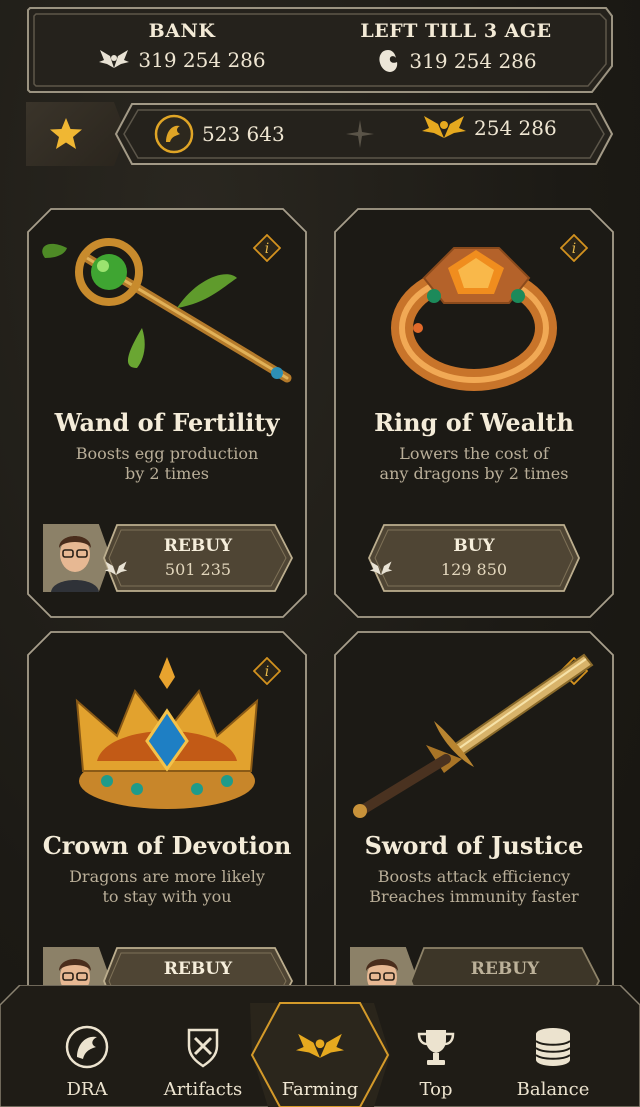 This screenshot has height=1107, width=640. What do you see at coordinates (474, 845) in the screenshot?
I see `card-title: Sword of Justice` at bounding box center [474, 845].